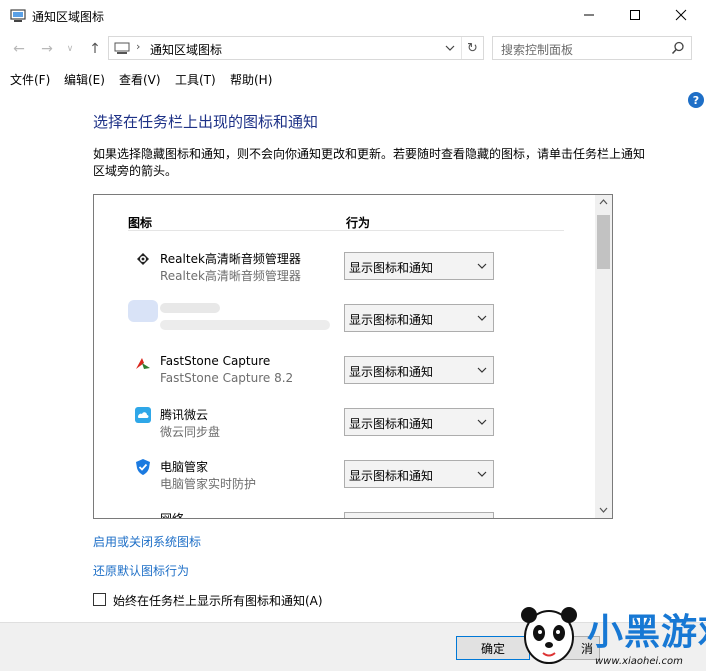 The width and height of the screenshot is (706, 671). Describe the element at coordinates (122, 48) in the screenshot. I see `computer-icon` at that location.